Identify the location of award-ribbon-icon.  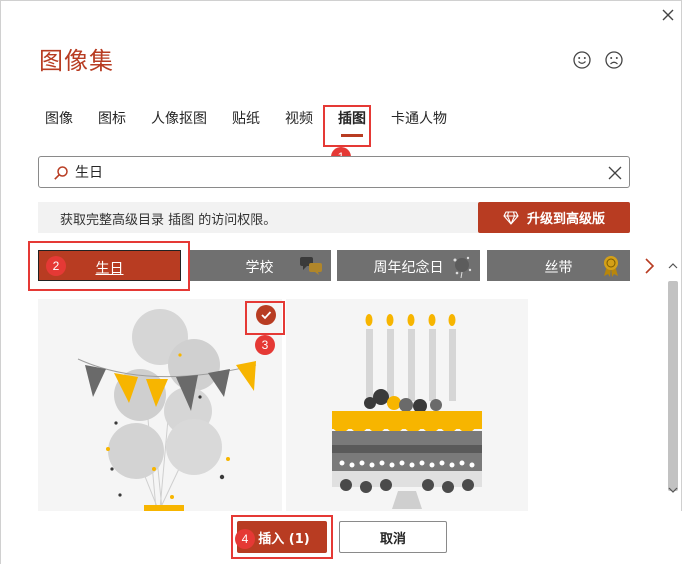
(611, 266).